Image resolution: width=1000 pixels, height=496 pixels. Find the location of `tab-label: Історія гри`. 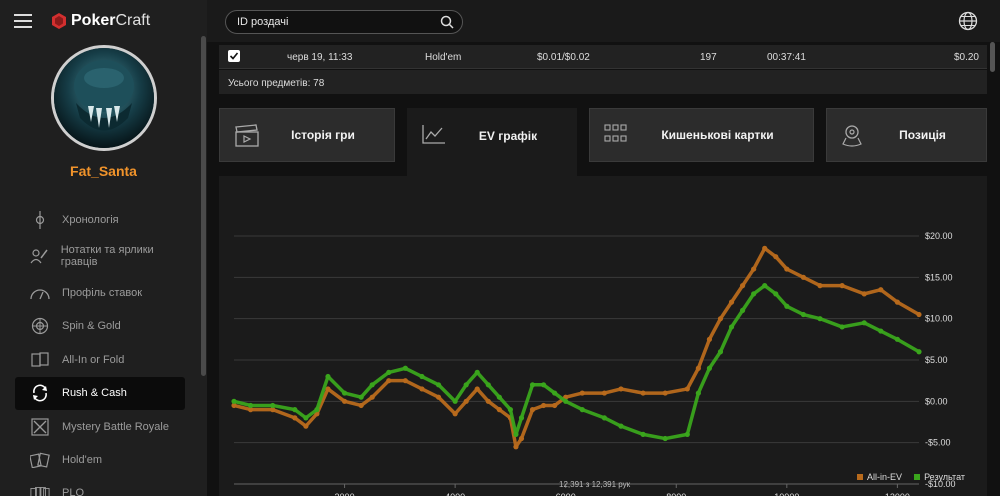

tab-label: Історія гри is located at coordinates (323, 135).